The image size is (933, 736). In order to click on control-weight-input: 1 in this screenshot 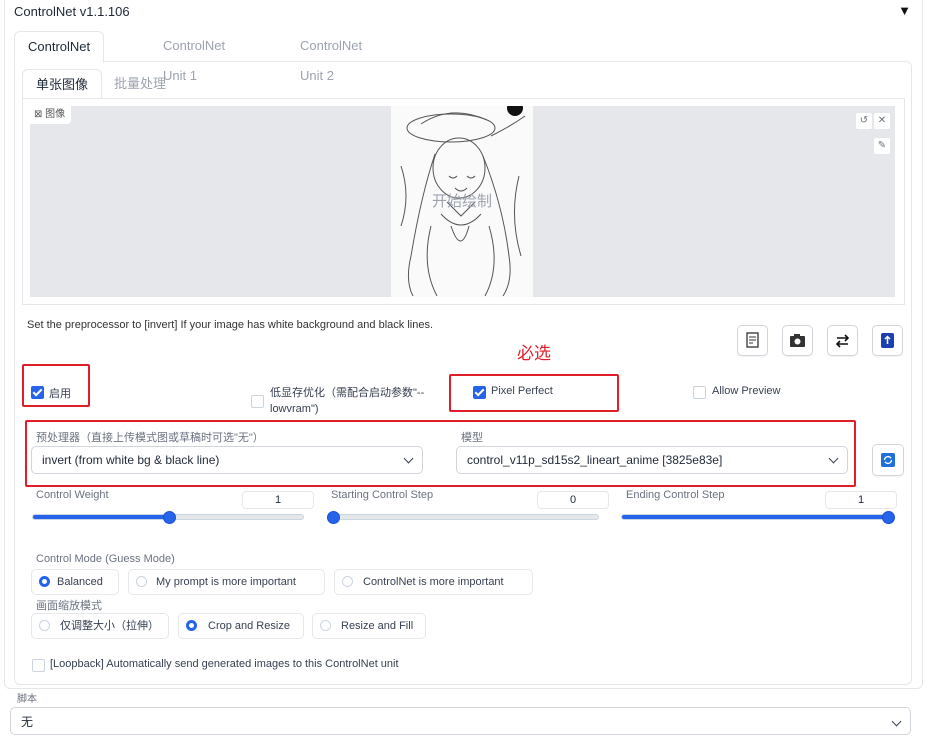, I will do `click(278, 500)`.